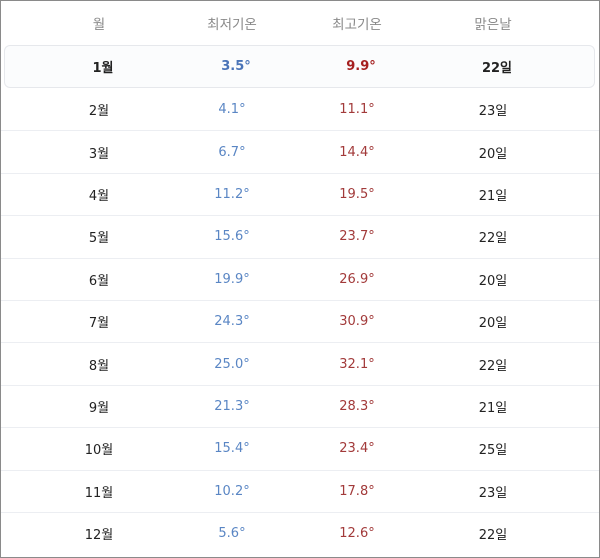 The height and width of the screenshot is (558, 600). What do you see at coordinates (299, 66) in the screenshot?
I see `table-row: 1월 3.5° 9.9° 22일` at bounding box center [299, 66].